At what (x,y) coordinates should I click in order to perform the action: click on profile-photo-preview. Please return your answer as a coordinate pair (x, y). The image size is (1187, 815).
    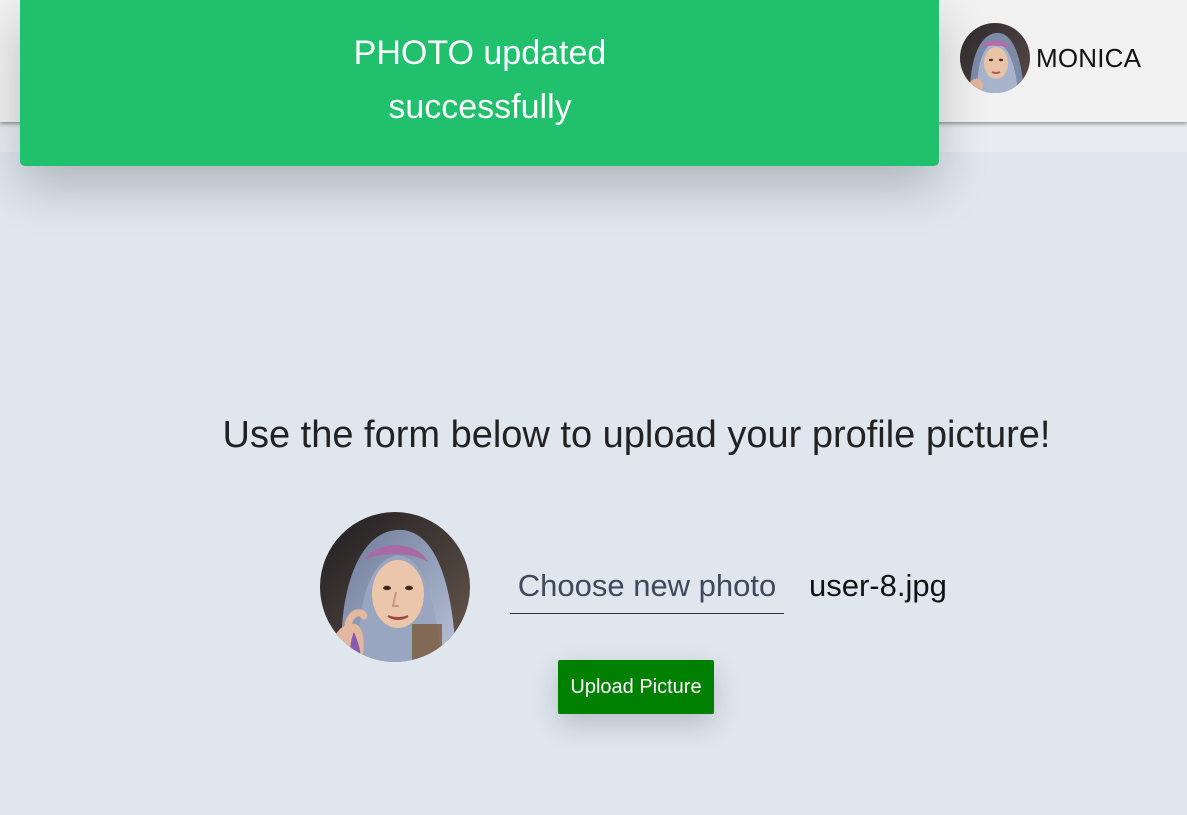
    Looking at the image, I should click on (395, 587).